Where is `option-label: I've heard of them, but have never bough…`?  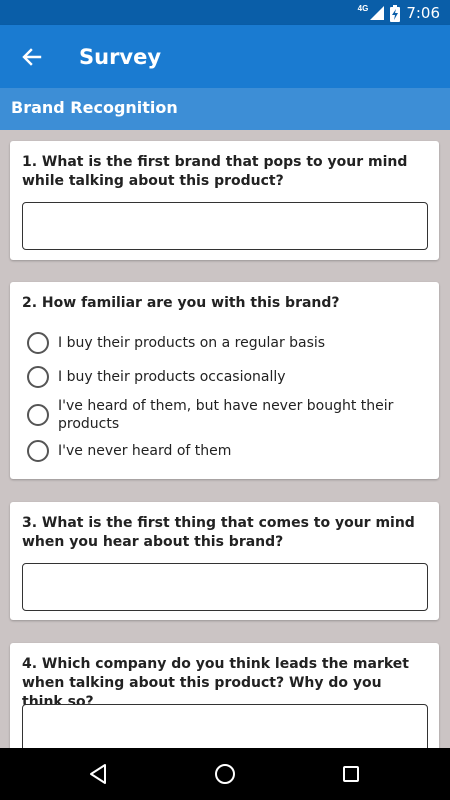 option-label: I've heard of them, but have never bough… is located at coordinates (226, 415).